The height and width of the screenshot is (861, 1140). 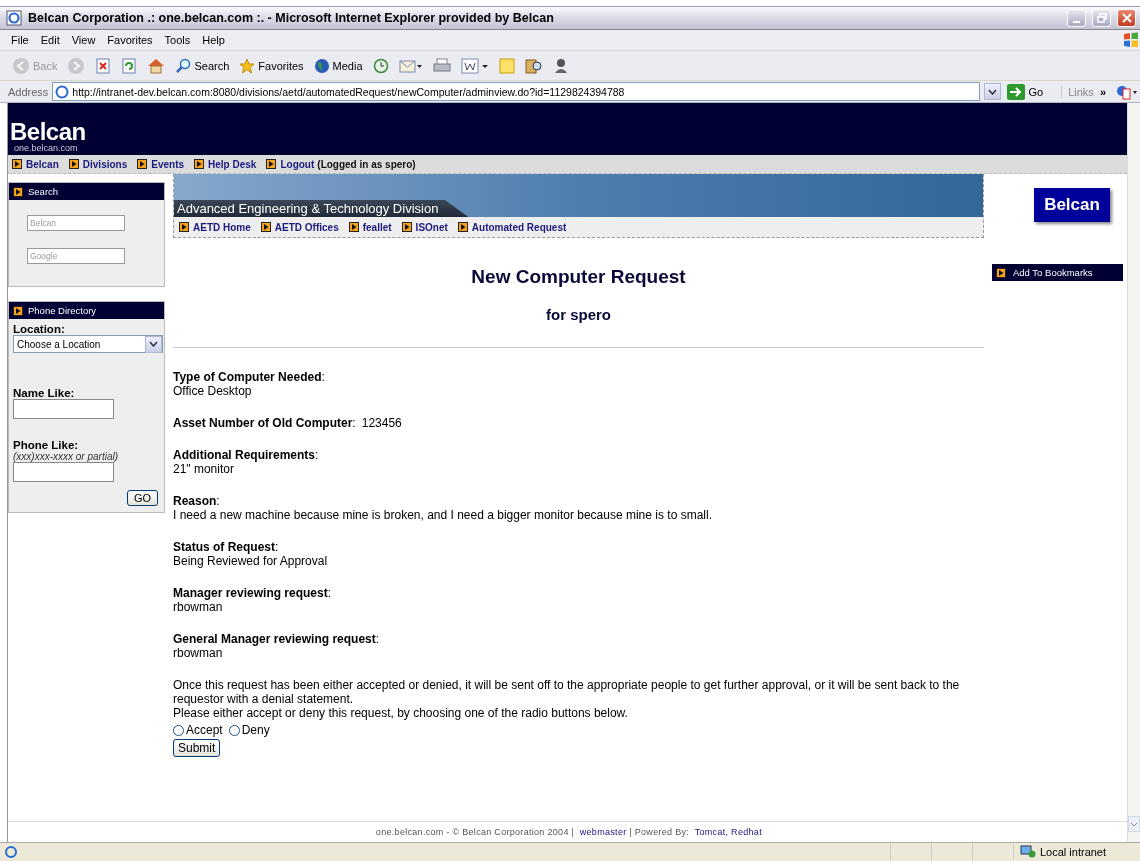 I want to click on menu-item: Tools, so click(x=180, y=40).